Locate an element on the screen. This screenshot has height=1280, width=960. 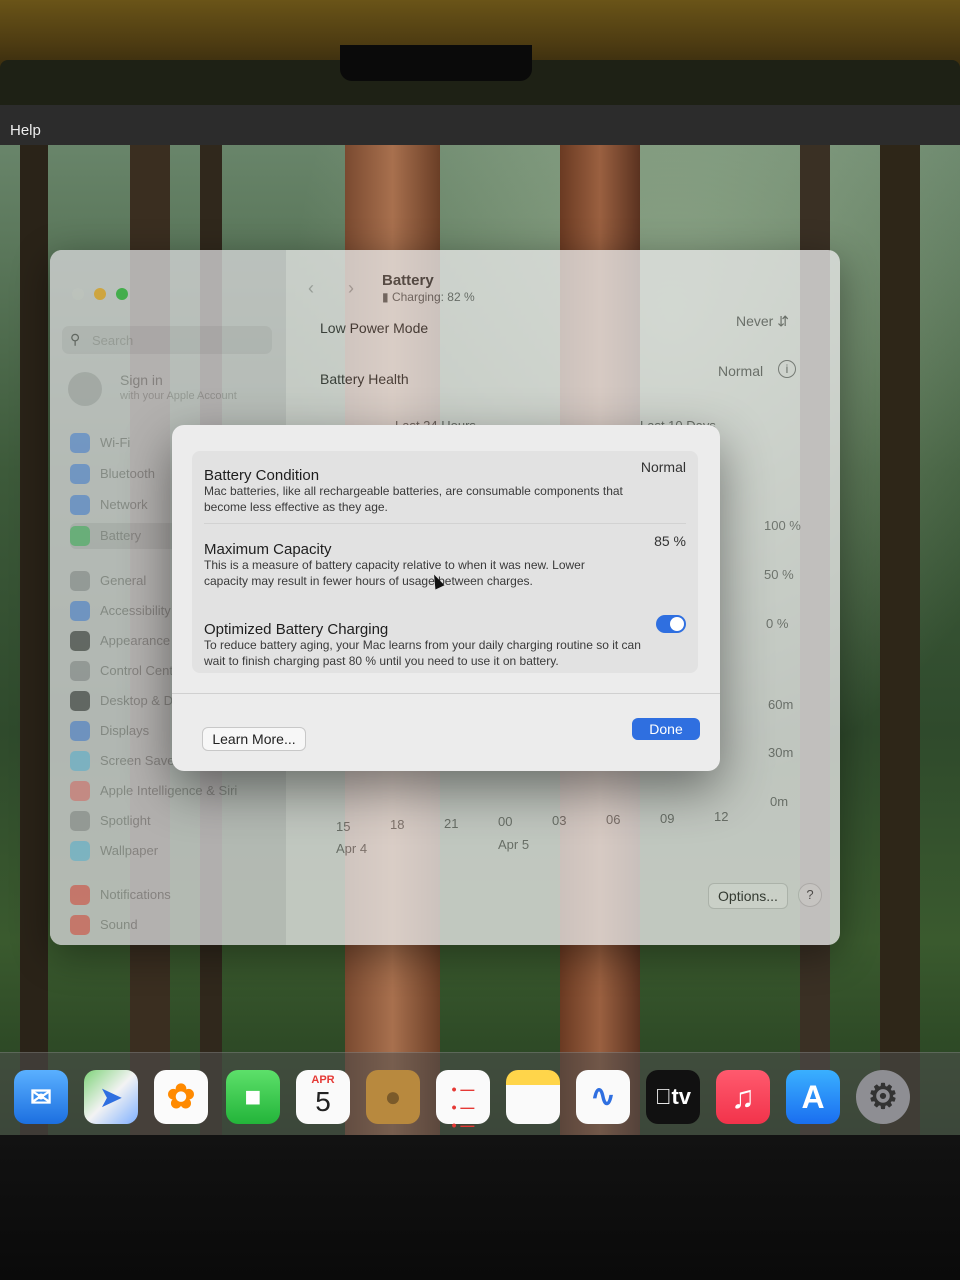
maps-app-icon: ➤ is located at coordinates (111, 1097).